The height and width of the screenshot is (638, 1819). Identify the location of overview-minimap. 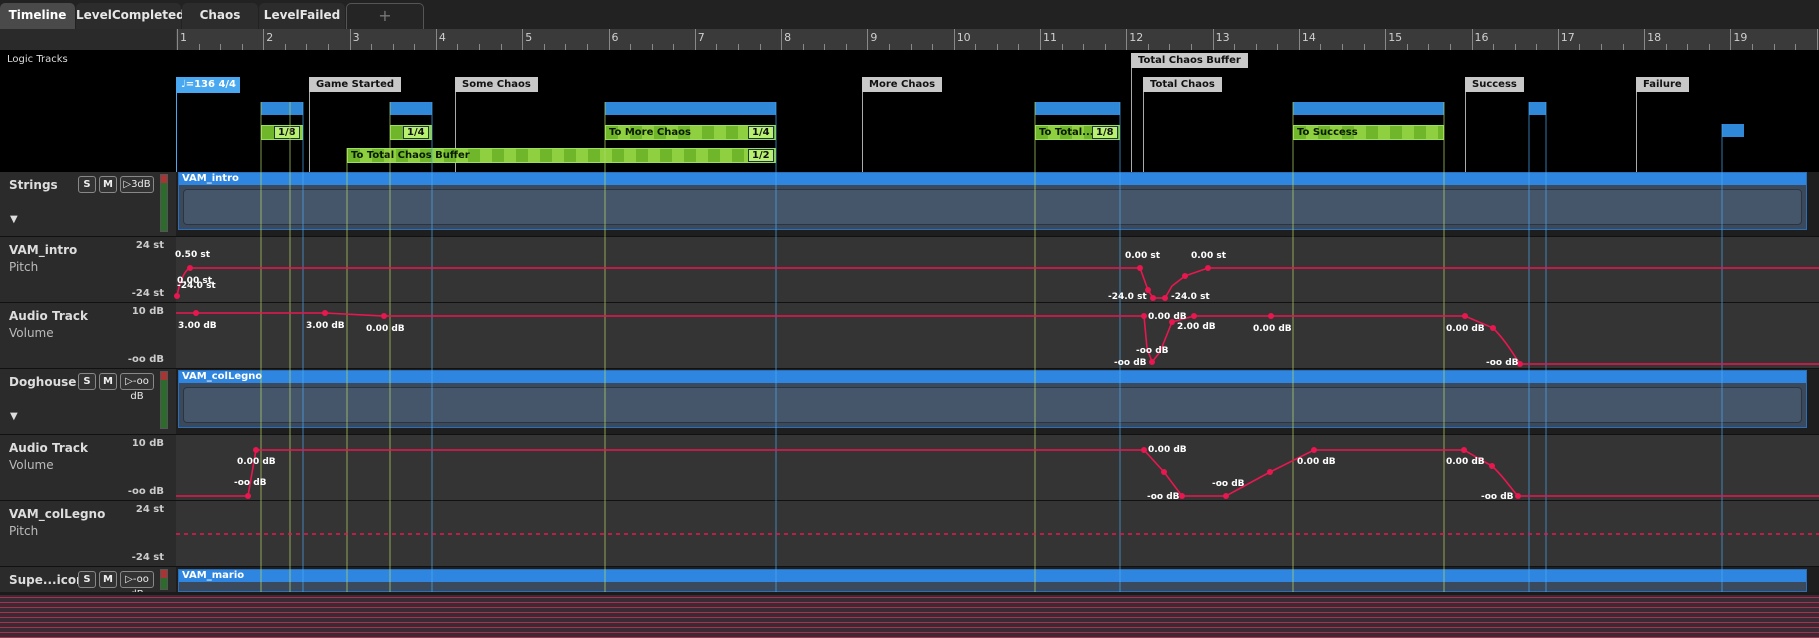
(909, 616).